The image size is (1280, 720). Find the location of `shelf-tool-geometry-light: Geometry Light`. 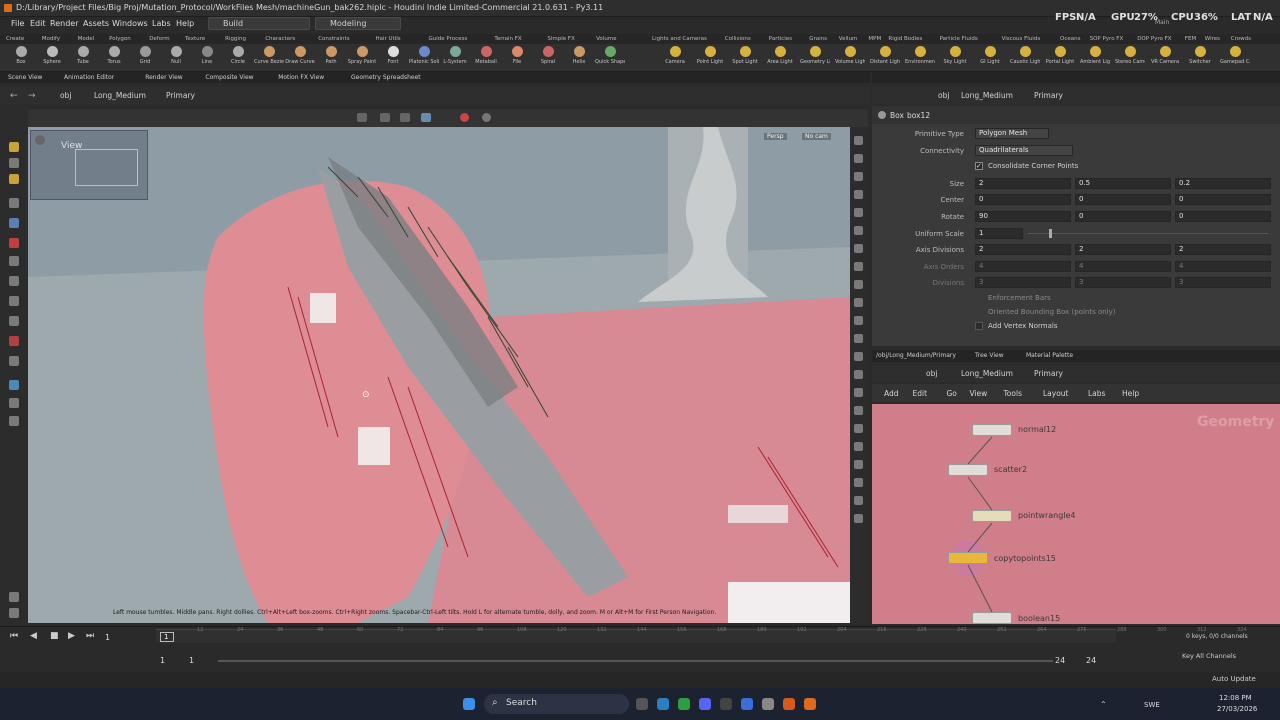

shelf-tool-geometry-light: Geometry Light is located at coordinates (815, 55).